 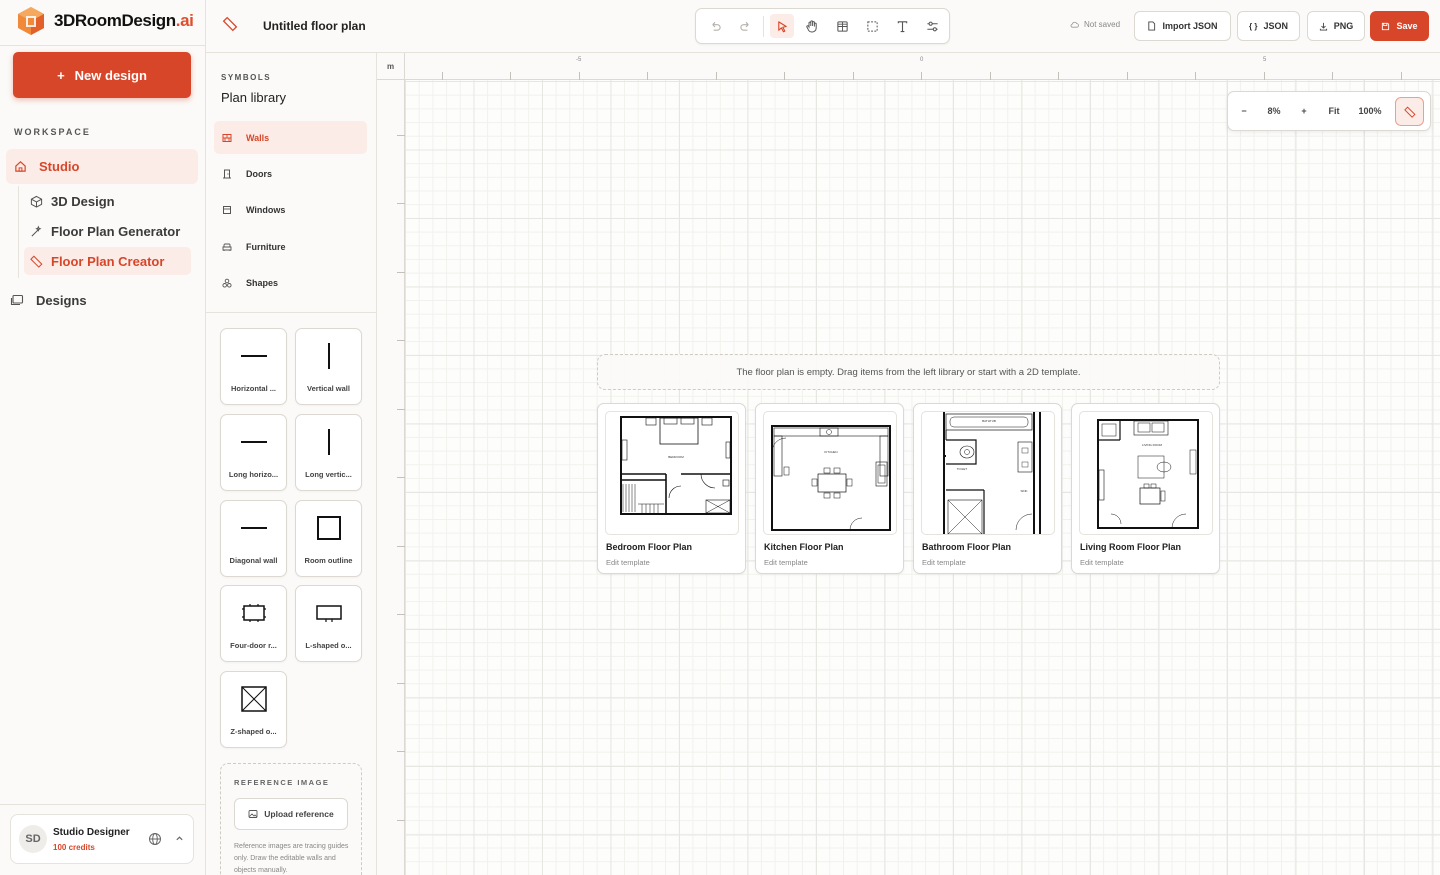 I want to click on category-windows: Windows, so click(x=290, y=209).